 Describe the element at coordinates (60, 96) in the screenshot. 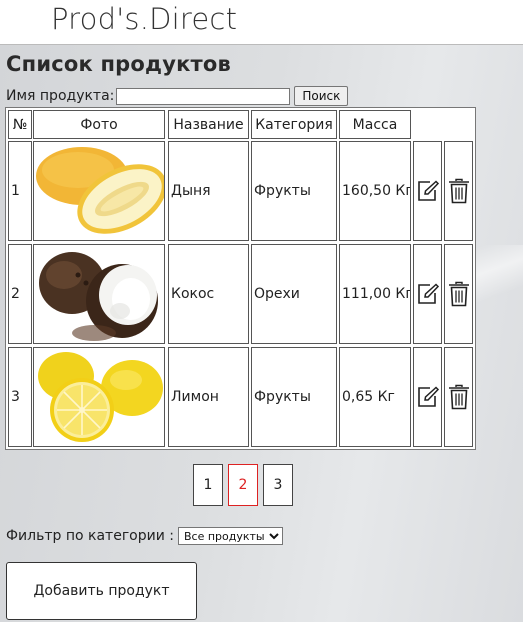

I see `search-label: Имя продукта:` at that location.